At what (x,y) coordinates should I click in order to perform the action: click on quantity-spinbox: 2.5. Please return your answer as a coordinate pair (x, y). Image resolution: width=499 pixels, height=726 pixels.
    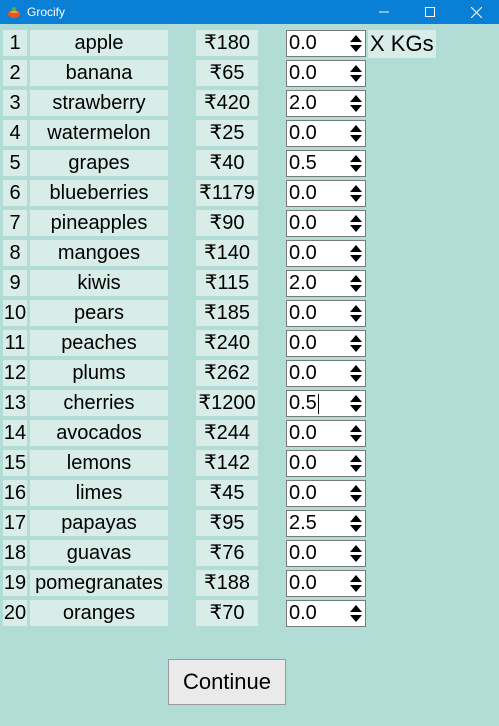
    Looking at the image, I should click on (326, 523).